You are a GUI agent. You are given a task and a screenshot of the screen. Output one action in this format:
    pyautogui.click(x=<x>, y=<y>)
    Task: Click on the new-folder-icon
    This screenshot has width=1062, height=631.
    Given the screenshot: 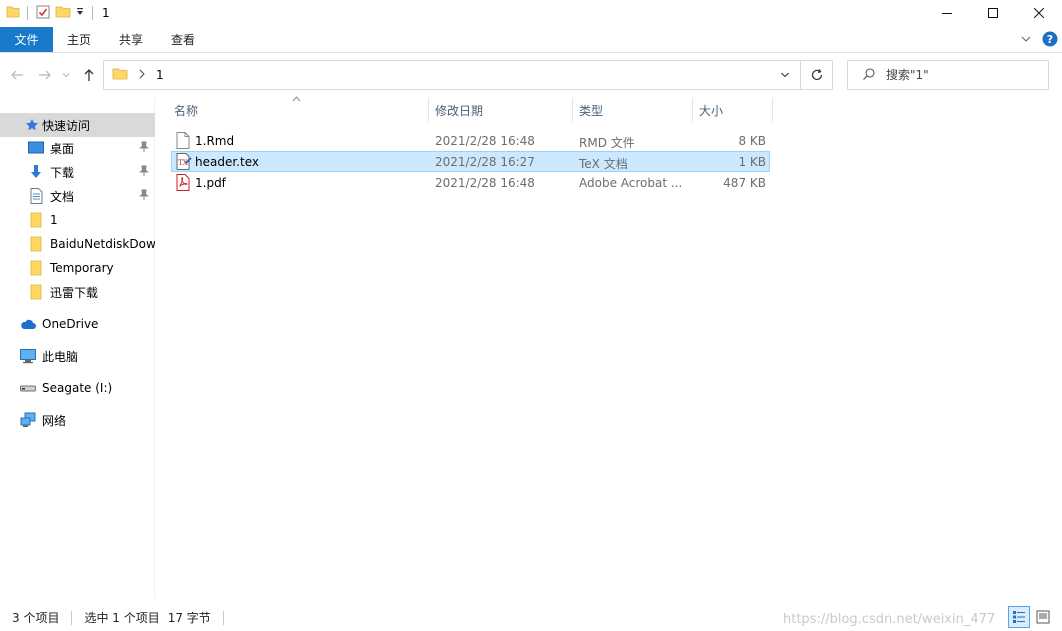 What is the action you would take?
    pyautogui.click(x=63, y=13)
    